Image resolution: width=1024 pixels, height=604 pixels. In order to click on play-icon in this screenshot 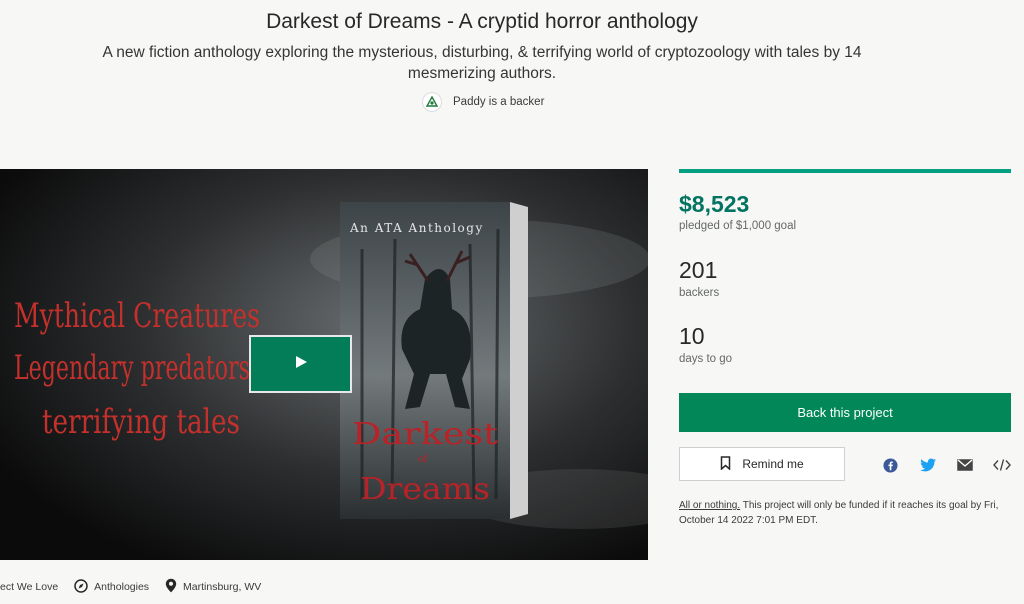, I will do `click(301, 364)`.